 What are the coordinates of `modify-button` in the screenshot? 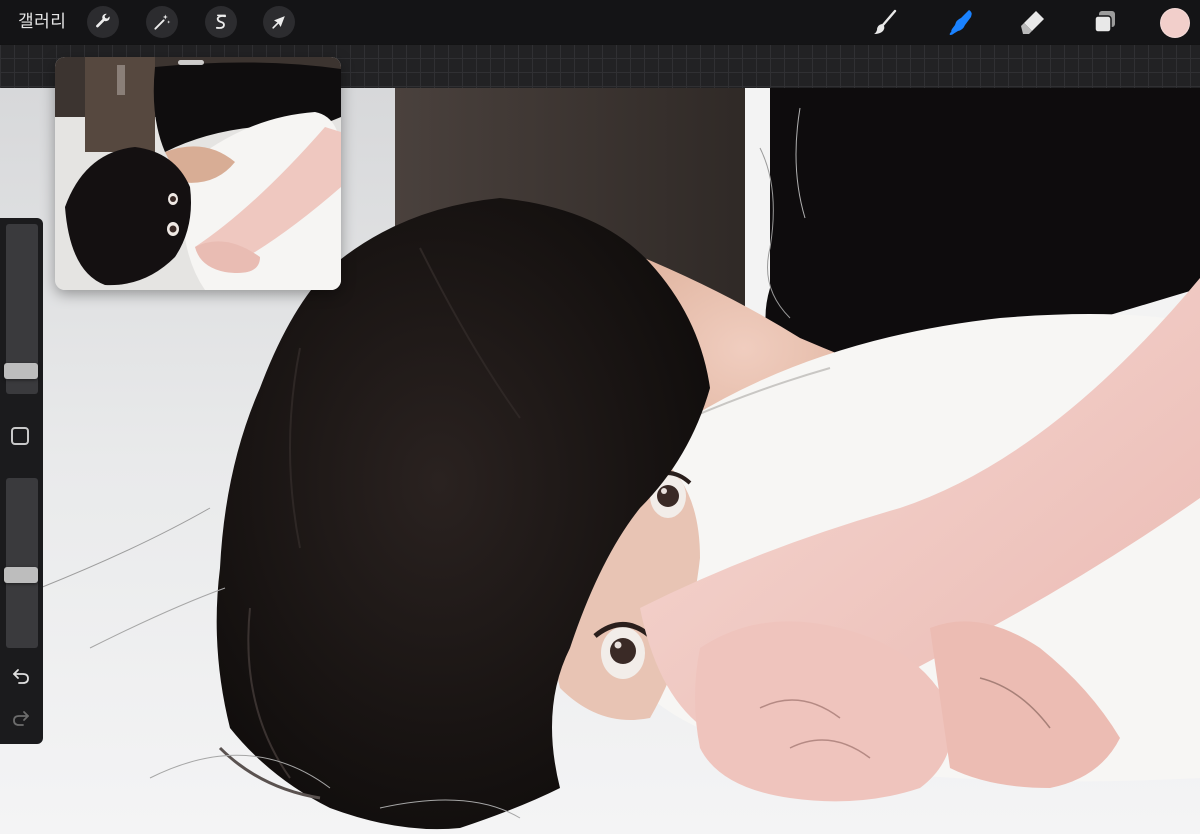 It's located at (20, 436).